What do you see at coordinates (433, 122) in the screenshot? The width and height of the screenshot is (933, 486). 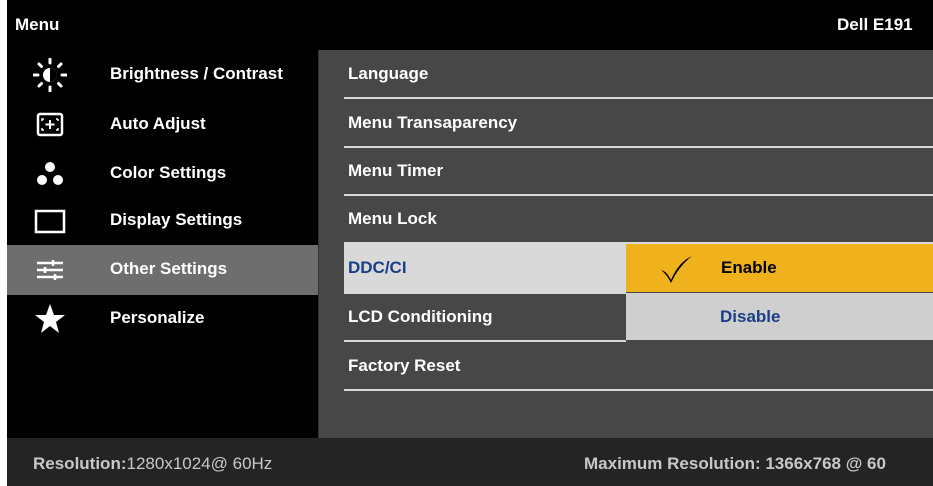 I see `row-label: Menu Transaparency` at bounding box center [433, 122].